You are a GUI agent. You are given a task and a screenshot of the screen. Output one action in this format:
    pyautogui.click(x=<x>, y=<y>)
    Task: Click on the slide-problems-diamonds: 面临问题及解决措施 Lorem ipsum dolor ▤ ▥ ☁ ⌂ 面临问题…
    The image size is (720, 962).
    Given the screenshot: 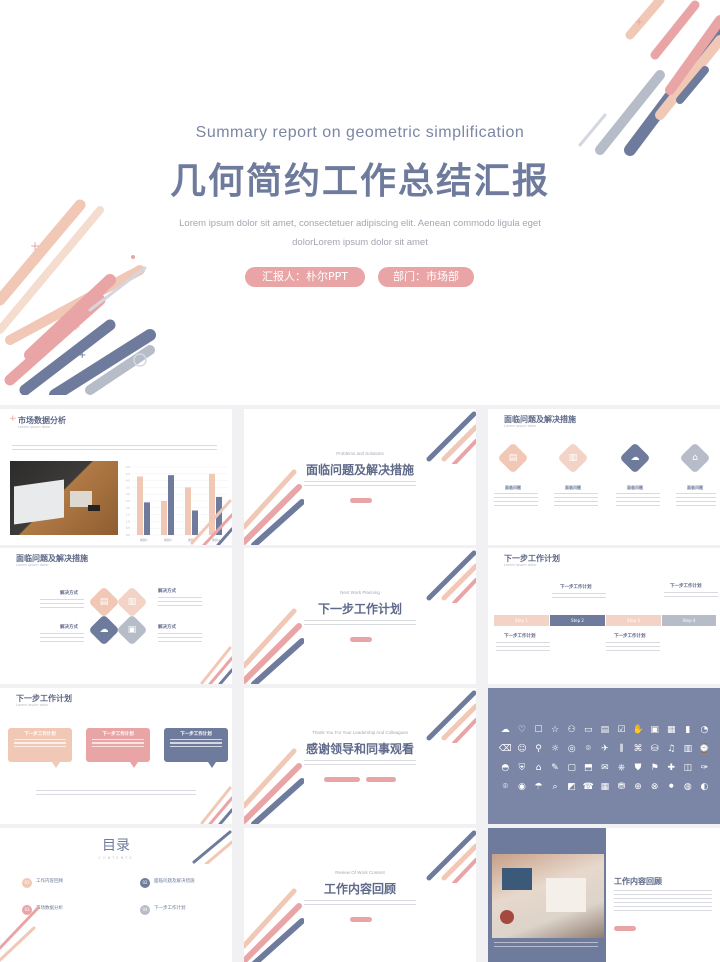 What is the action you would take?
    pyautogui.click(x=604, y=477)
    